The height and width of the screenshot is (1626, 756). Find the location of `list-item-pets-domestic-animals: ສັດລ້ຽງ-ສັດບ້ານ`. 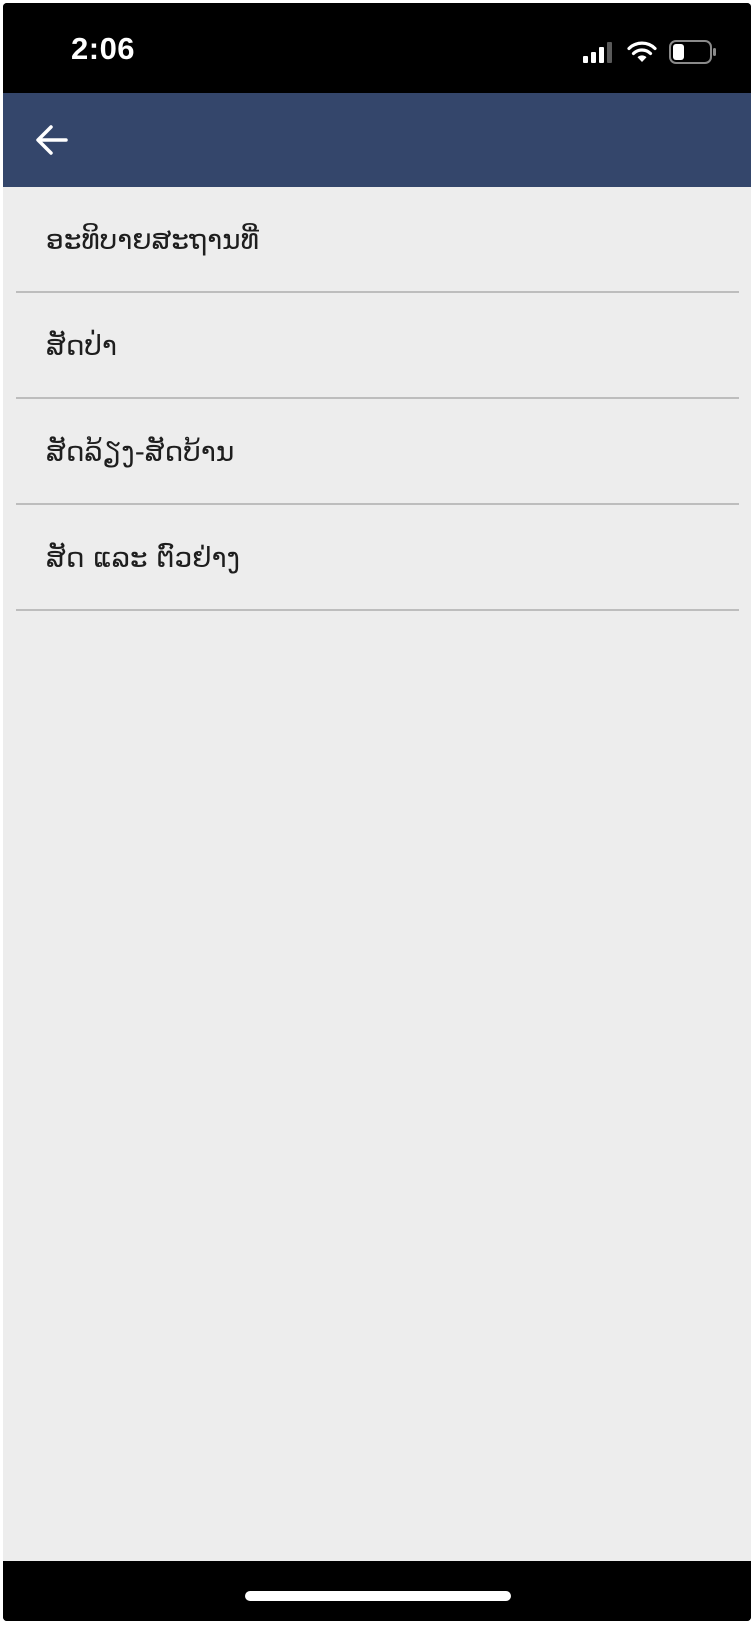

list-item-pets-domestic-animals: ສັດລ້ຽງ-ສັດບ້ານ is located at coordinates (377, 452).